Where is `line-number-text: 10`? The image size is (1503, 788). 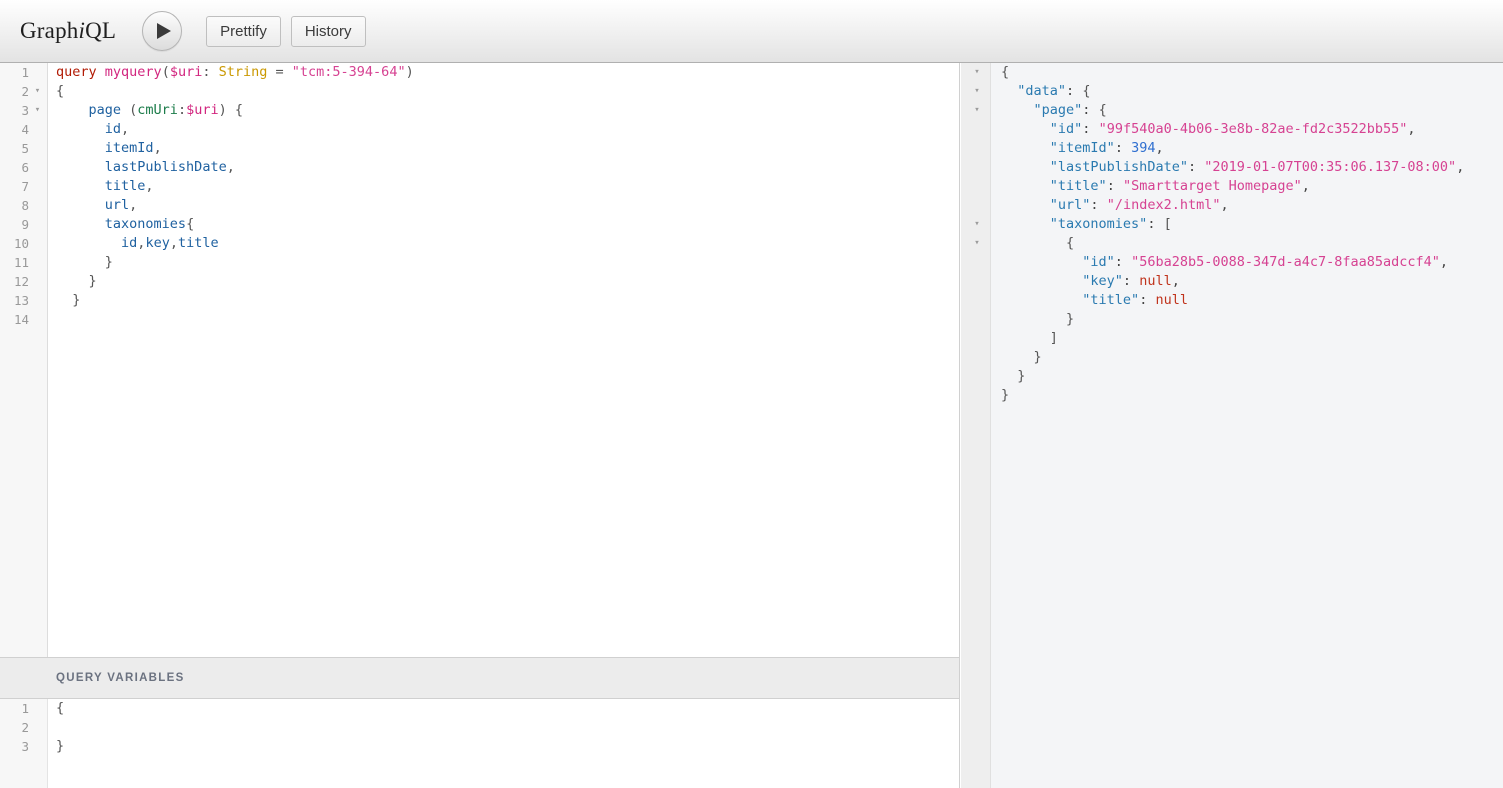
line-number-text: 10 is located at coordinates (21, 243).